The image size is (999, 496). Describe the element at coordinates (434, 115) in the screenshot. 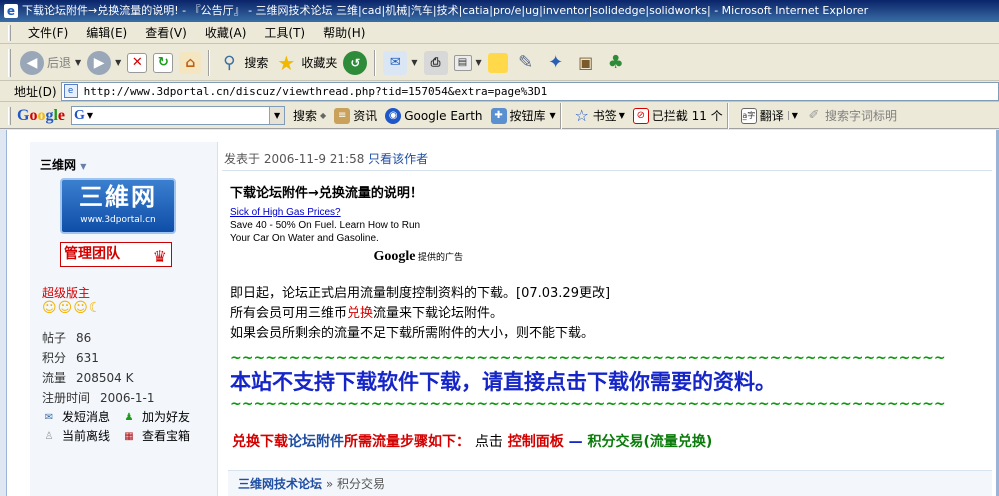

I see `google-earth-button: ◉ Google Earth` at that location.